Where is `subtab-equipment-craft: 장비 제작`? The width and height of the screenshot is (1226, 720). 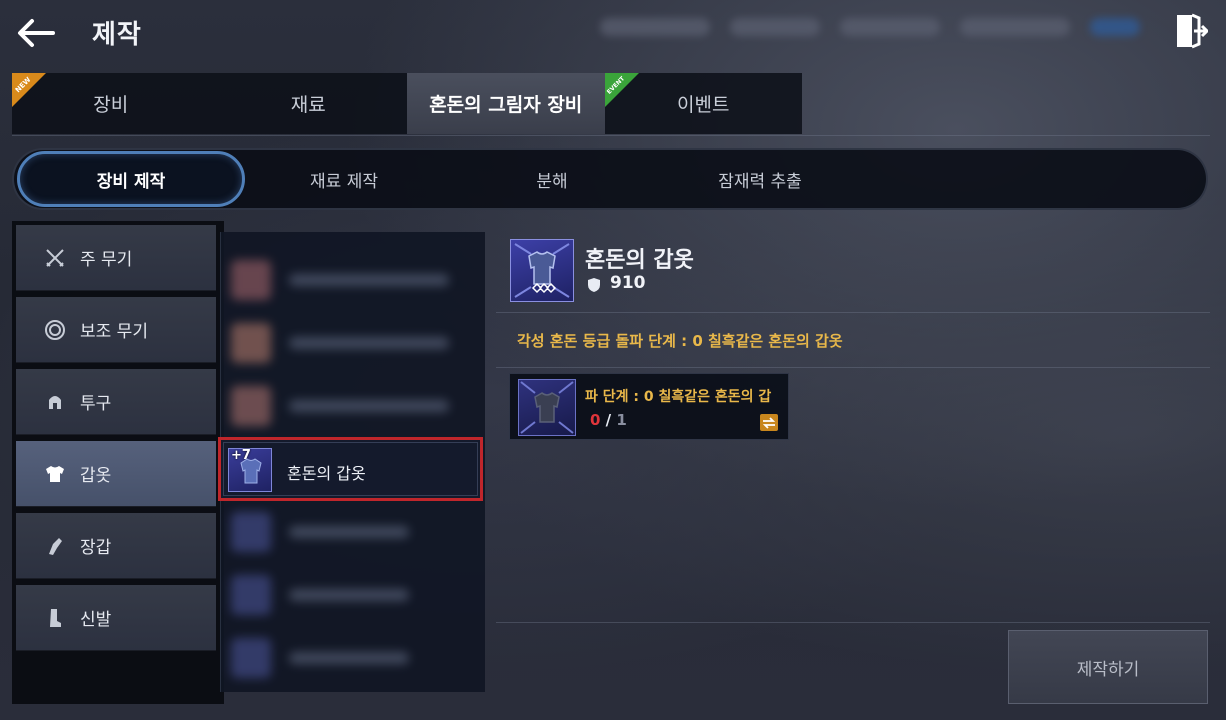
subtab-equipment-craft: 장비 제작 is located at coordinates (131, 179).